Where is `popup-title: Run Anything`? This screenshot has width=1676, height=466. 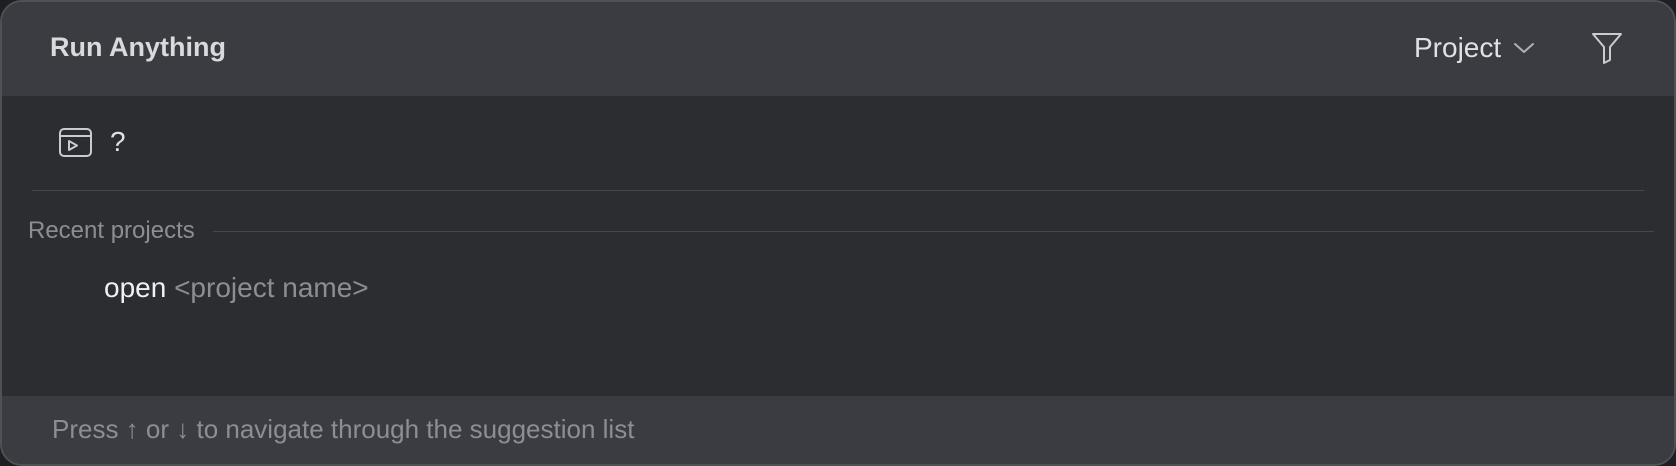 popup-title: Run Anything is located at coordinates (138, 47).